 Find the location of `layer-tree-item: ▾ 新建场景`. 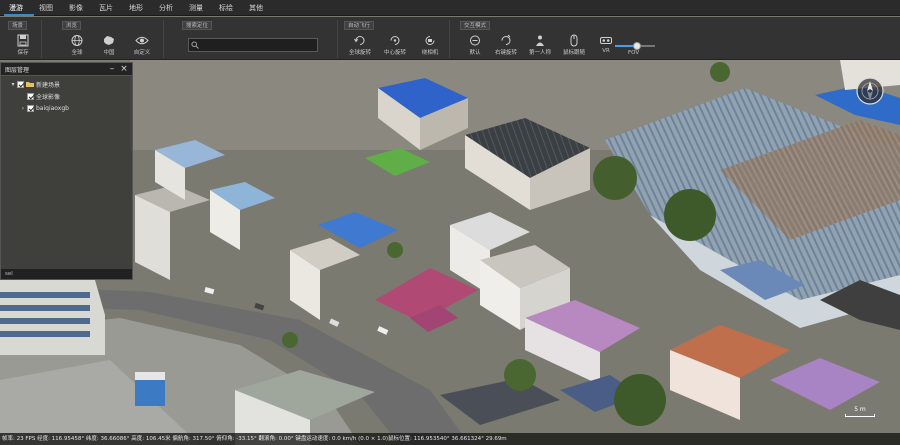

layer-tree-item: ▾ 新建场景 is located at coordinates (66, 84).